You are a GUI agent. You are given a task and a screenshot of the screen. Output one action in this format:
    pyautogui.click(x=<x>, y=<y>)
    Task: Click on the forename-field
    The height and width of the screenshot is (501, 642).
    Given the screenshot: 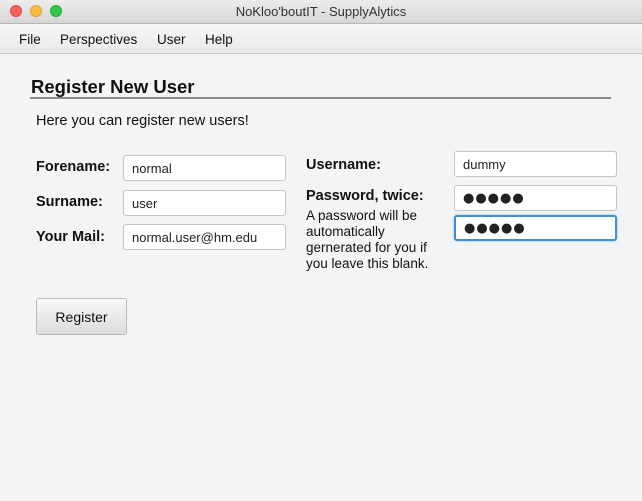 What is the action you would take?
    pyautogui.click(x=204, y=168)
    